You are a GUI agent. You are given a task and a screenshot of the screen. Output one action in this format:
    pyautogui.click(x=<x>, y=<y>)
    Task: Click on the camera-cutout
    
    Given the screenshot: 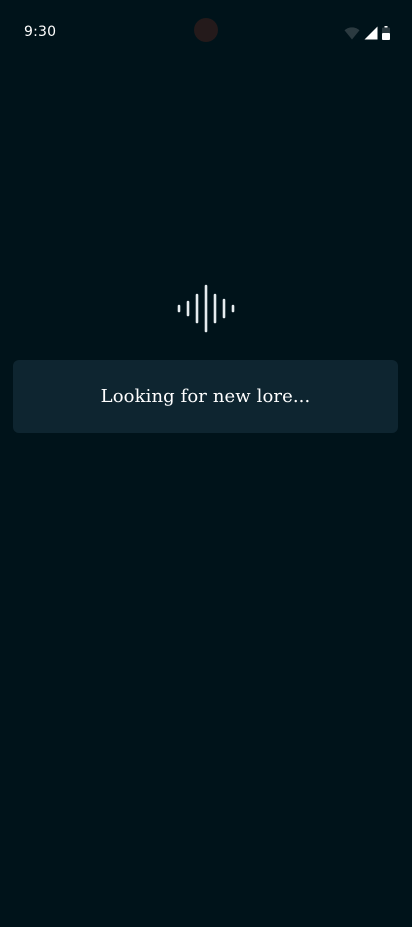 What is the action you would take?
    pyautogui.click(x=206, y=30)
    